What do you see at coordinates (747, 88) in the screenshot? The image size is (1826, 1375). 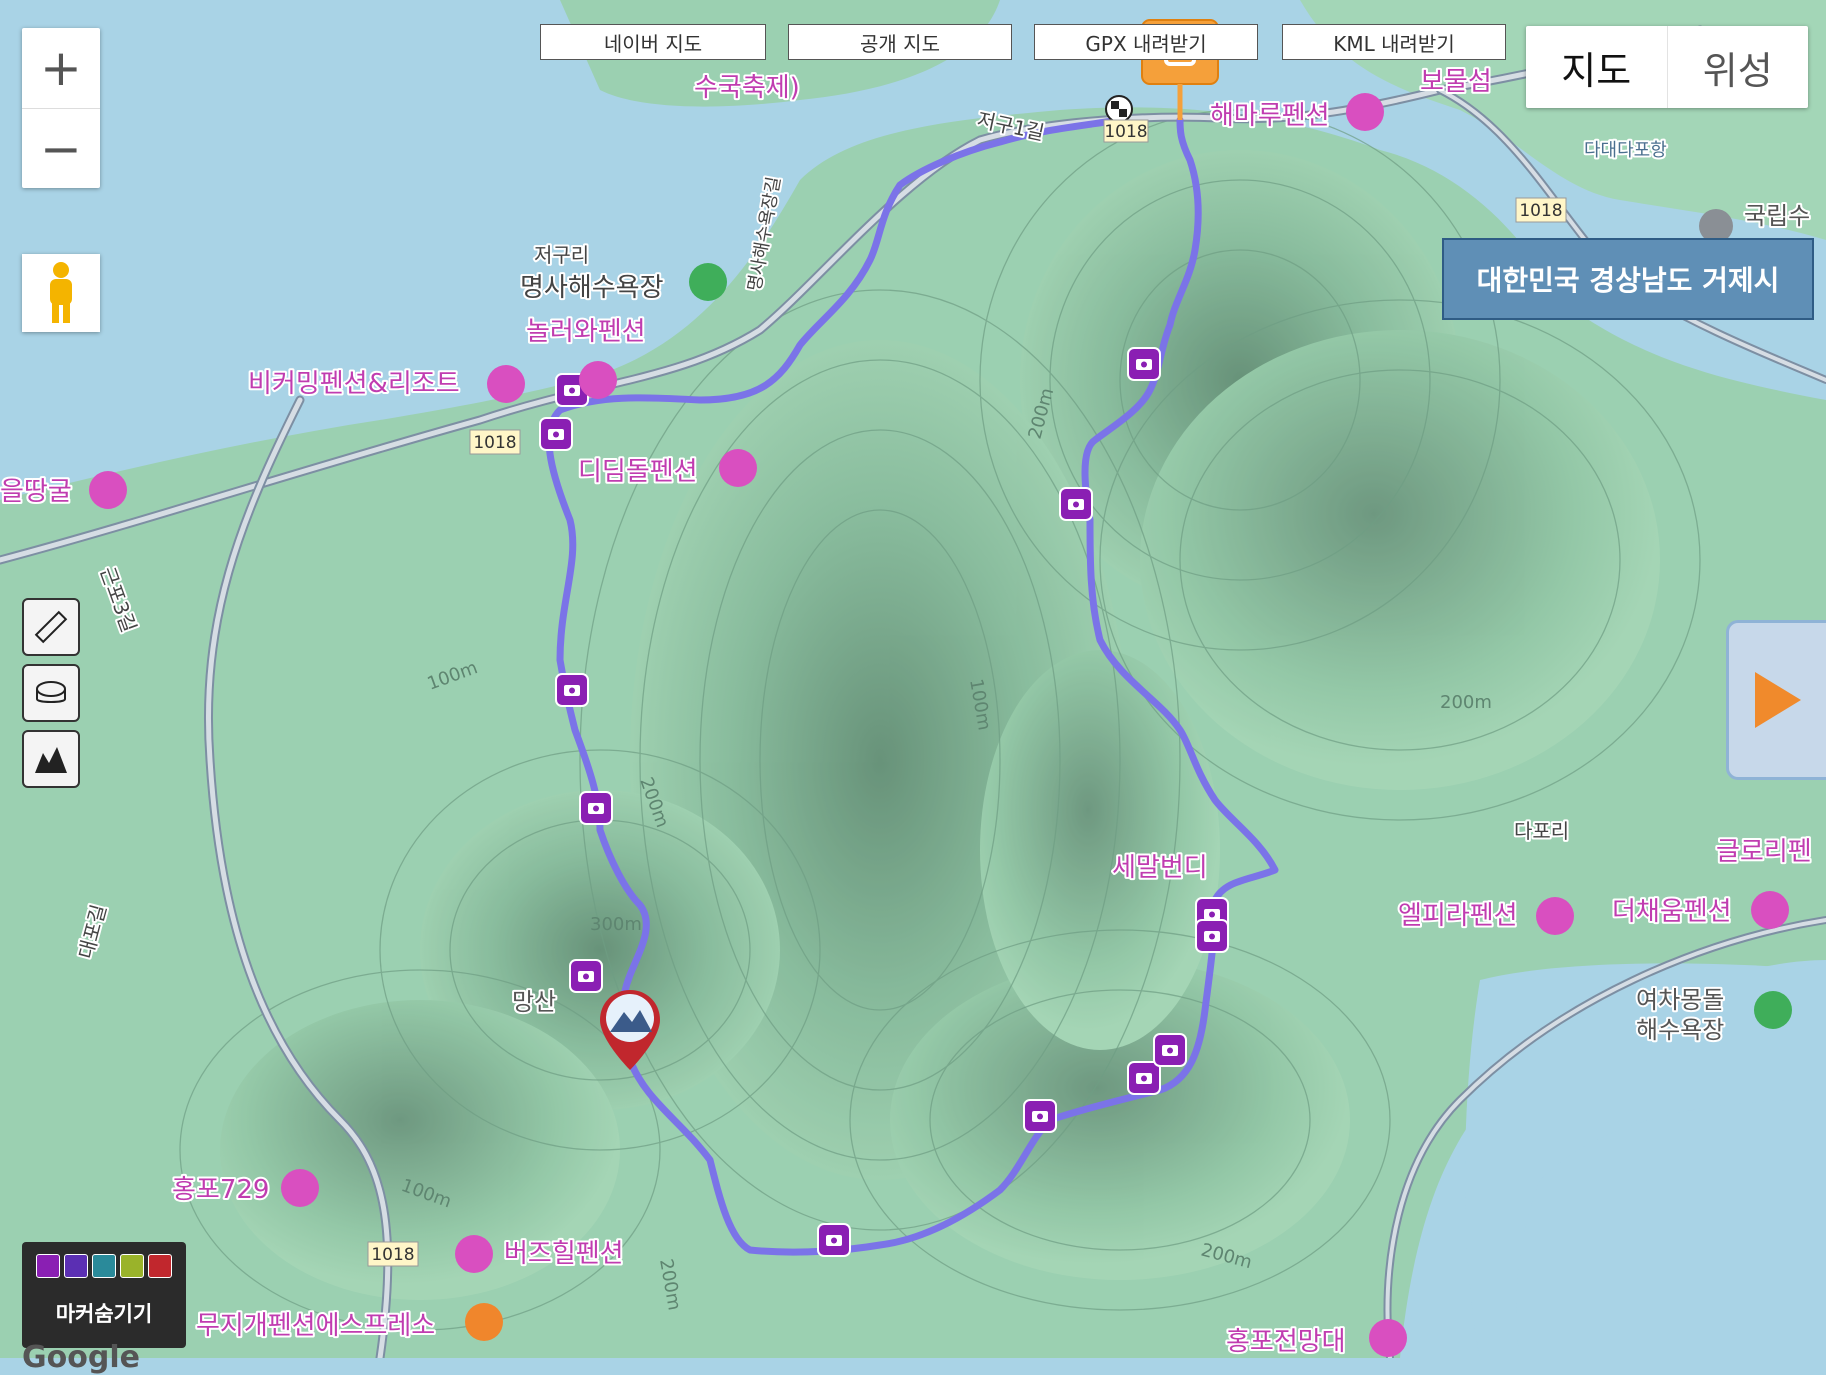 I see `svg-text: 수국축제)` at bounding box center [747, 88].